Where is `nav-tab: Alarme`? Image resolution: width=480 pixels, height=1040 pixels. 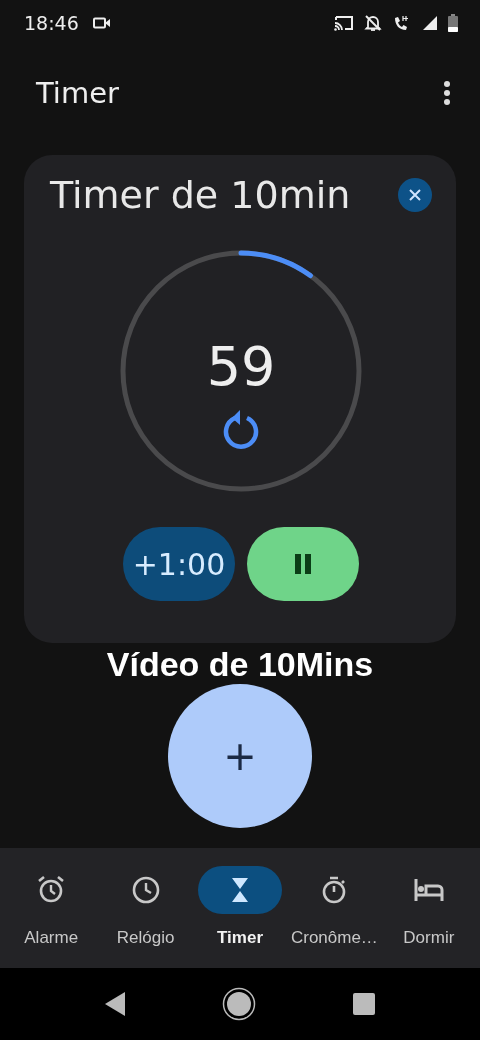 nav-tab: Alarme is located at coordinates (51, 908).